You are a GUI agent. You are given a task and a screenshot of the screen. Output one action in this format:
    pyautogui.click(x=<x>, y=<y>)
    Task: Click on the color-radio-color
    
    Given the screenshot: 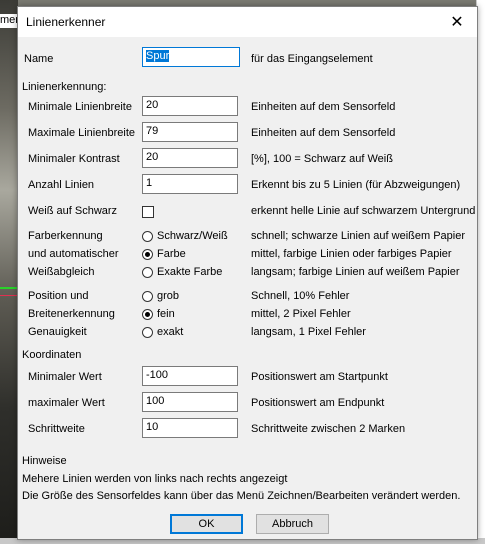 What is the action you would take?
    pyautogui.click(x=147, y=254)
    